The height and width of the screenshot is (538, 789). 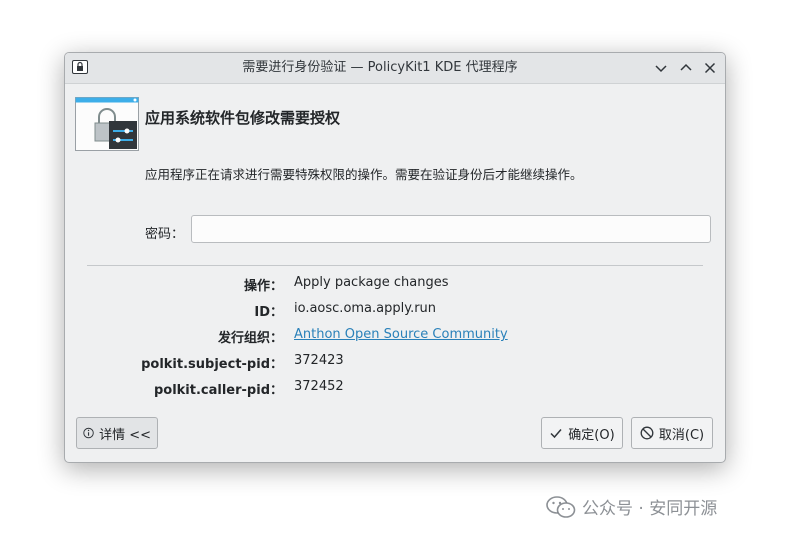 I want to click on info-icon, so click(x=88, y=433).